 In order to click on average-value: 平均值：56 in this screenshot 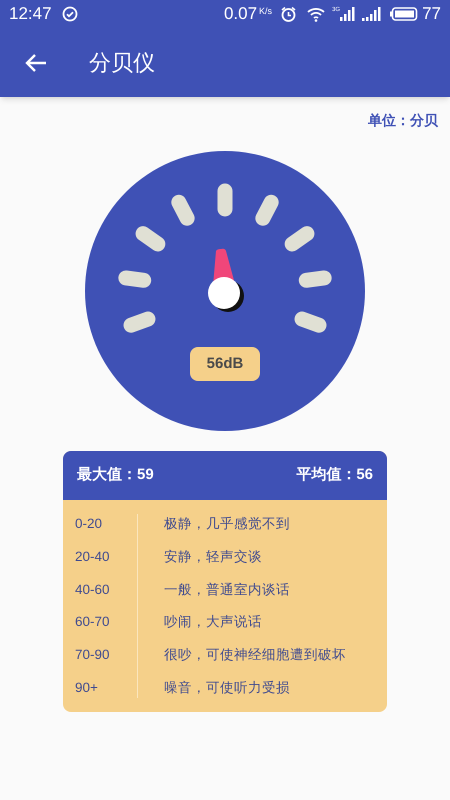, I will do `click(334, 475)`.